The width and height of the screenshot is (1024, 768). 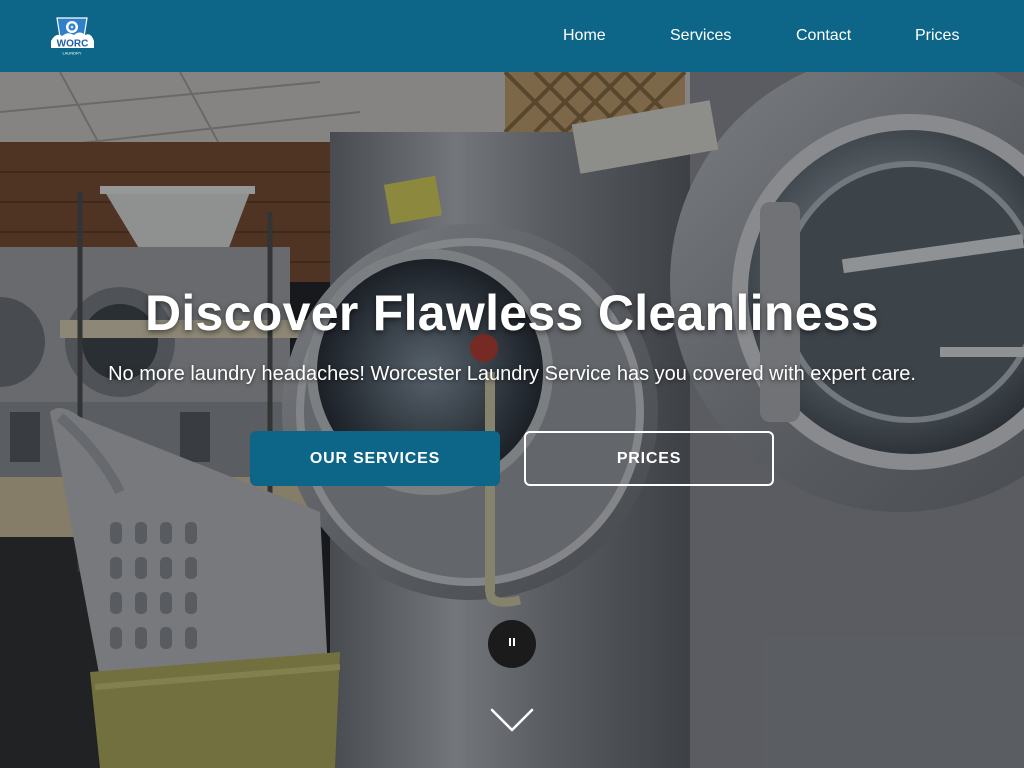 What do you see at coordinates (375, 458) in the screenshot?
I see `our-services-button: OUR SERVICES` at bounding box center [375, 458].